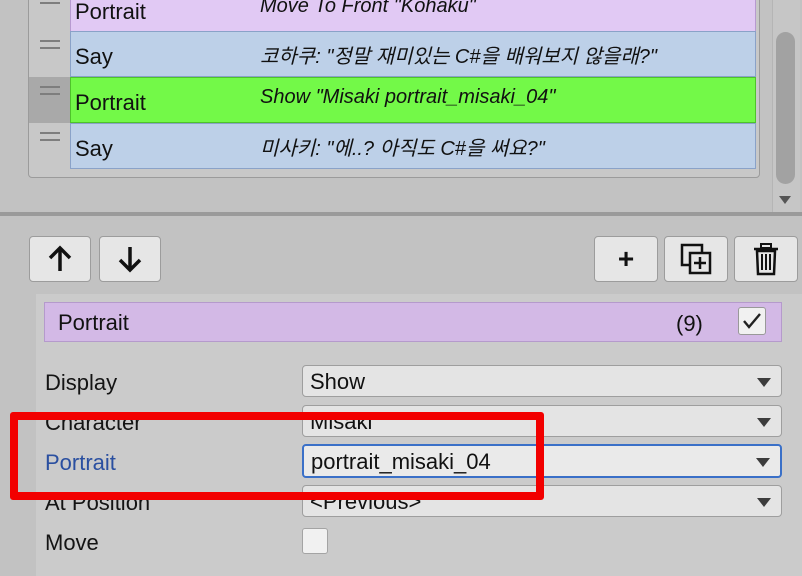 The image size is (802, 576). Describe the element at coordinates (401, 461) in the screenshot. I see `portrait-value: portrait_misaki_04` at that location.